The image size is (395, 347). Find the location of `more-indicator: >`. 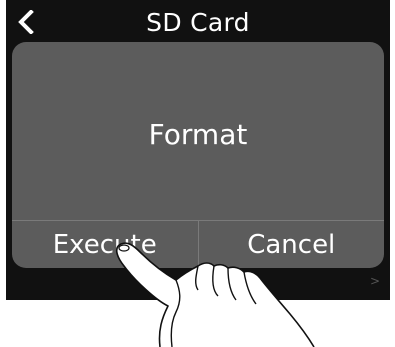

more-indicator: > is located at coordinates (374, 281).